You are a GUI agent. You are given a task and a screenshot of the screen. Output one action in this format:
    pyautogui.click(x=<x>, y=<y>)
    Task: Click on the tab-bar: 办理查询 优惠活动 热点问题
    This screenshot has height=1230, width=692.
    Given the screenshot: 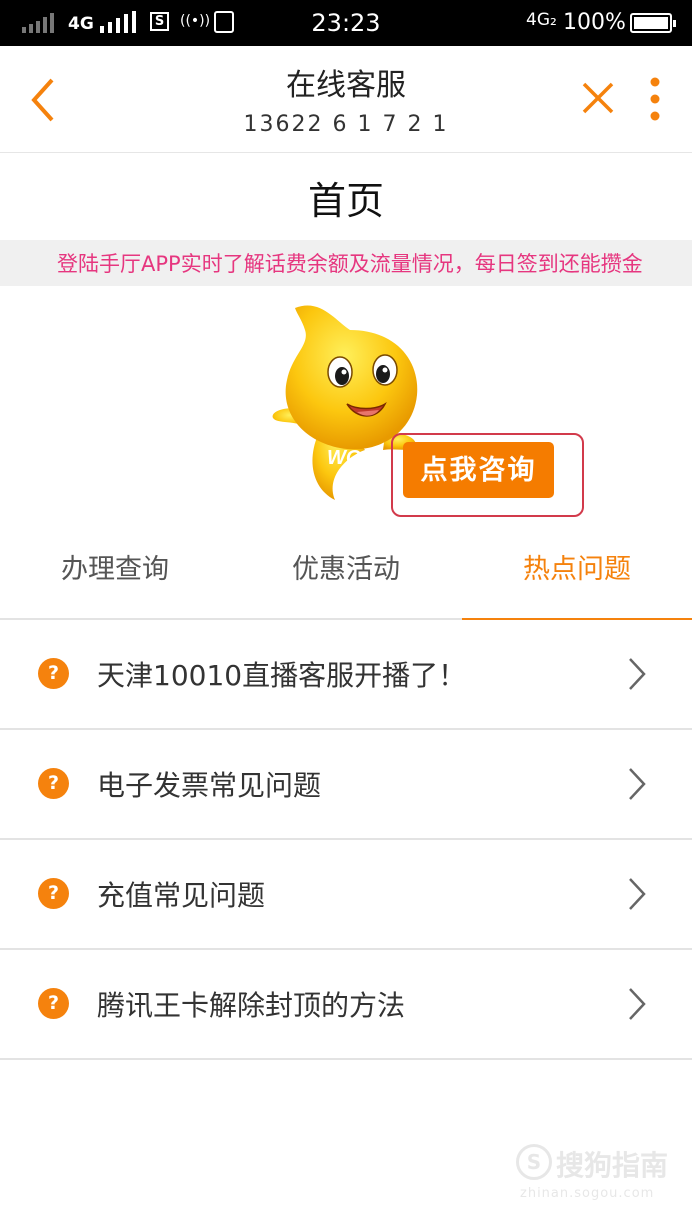 What is the action you would take?
    pyautogui.click(x=346, y=580)
    